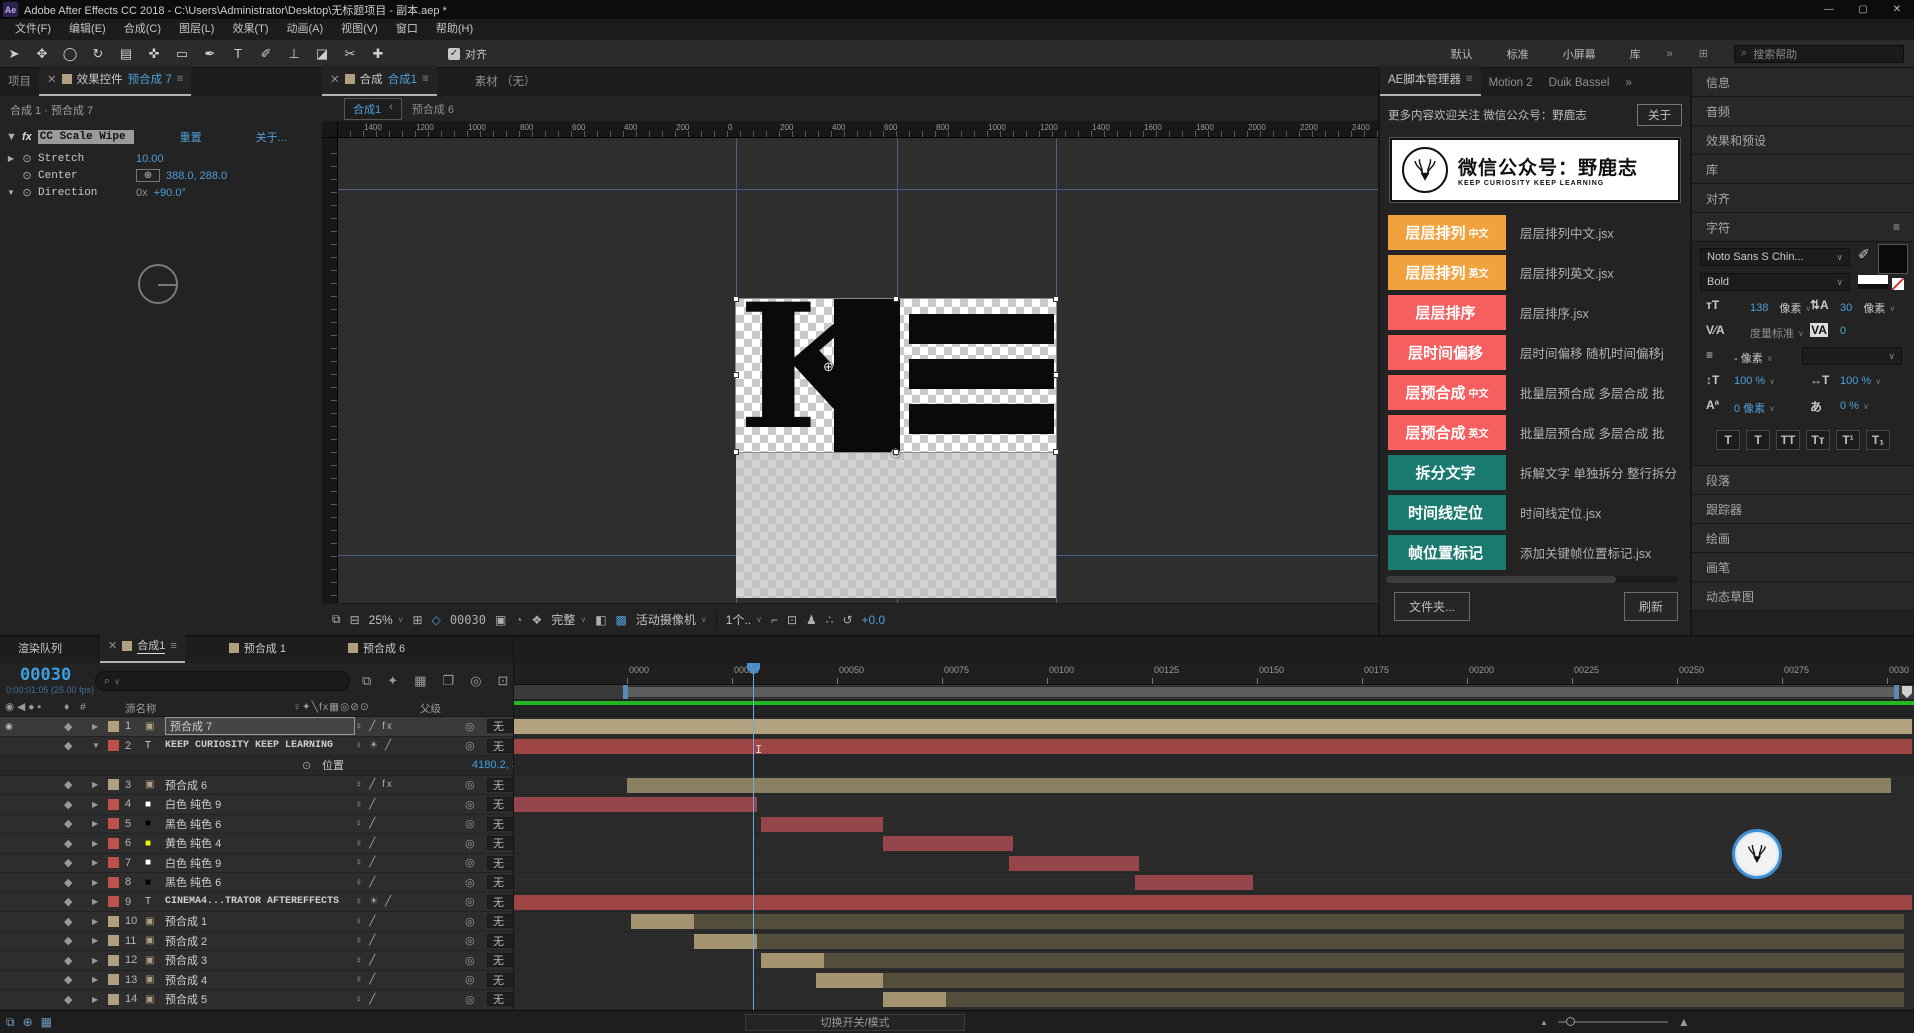 The image size is (1914, 1033). I want to click on layer-name: KEEP CURIOSITY KEEP LEARNING, so click(260, 745).